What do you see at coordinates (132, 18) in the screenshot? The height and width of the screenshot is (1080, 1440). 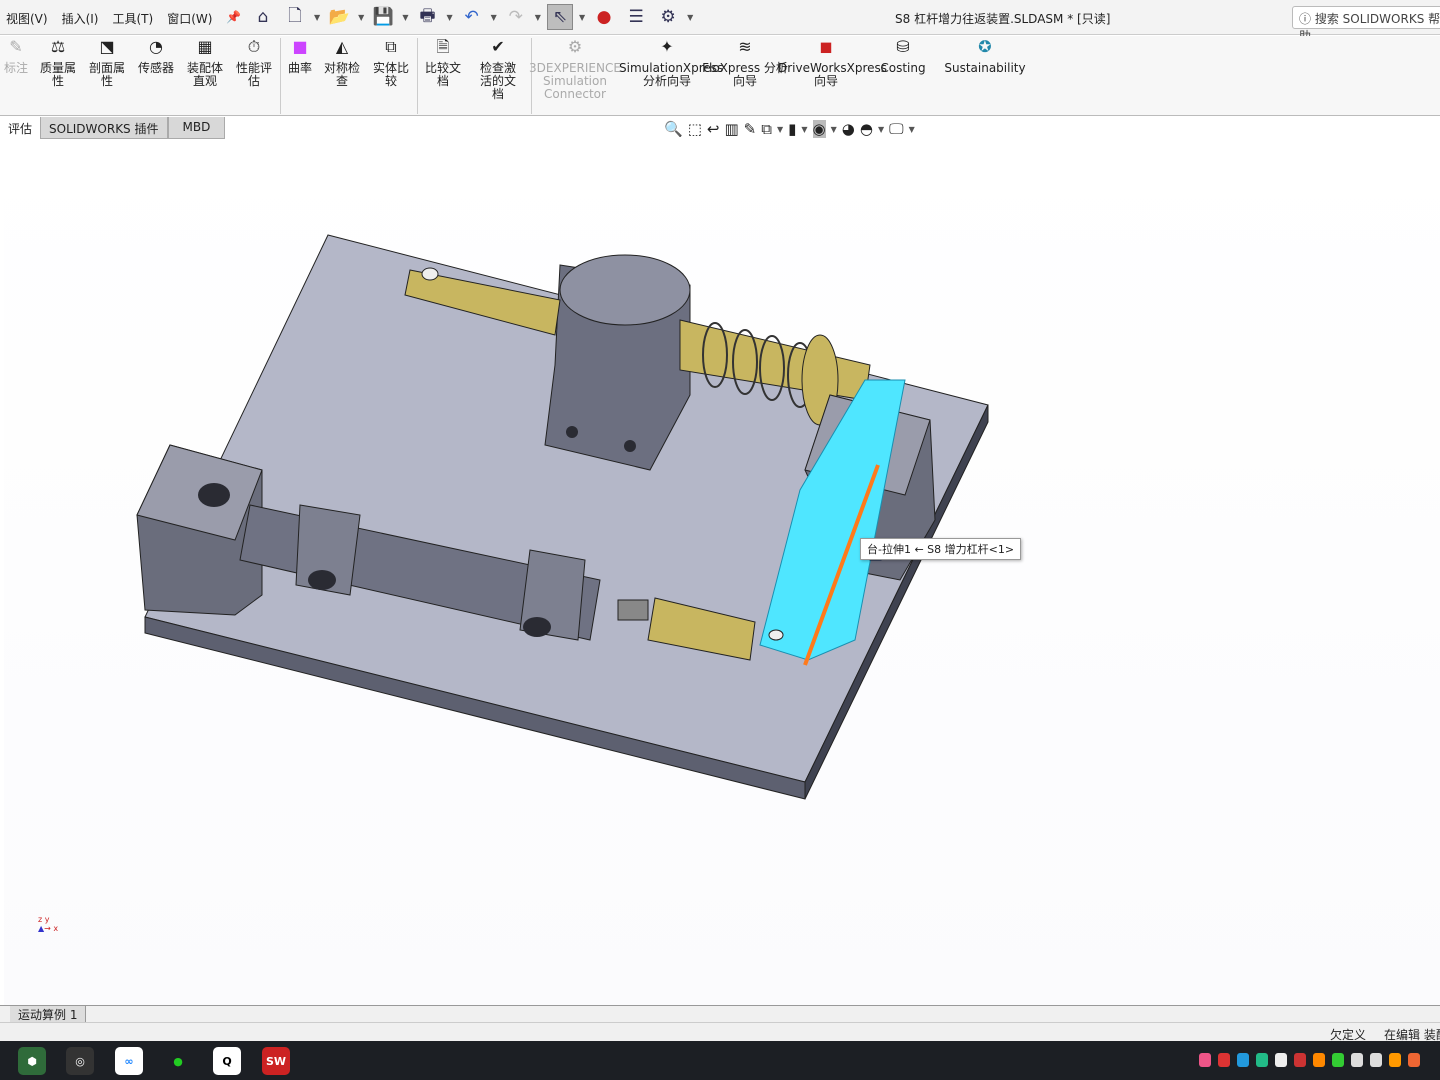 I see `menu-tools: 工具(T)` at bounding box center [132, 18].